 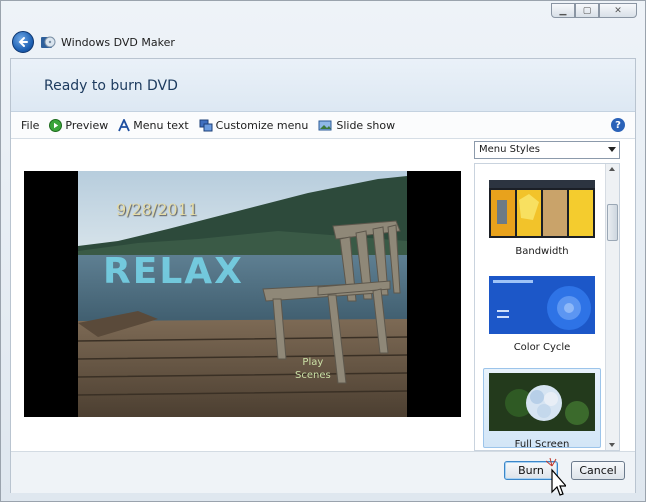 What do you see at coordinates (547, 150) in the screenshot?
I see `menu-styles-dropdown: Menu Styles` at bounding box center [547, 150].